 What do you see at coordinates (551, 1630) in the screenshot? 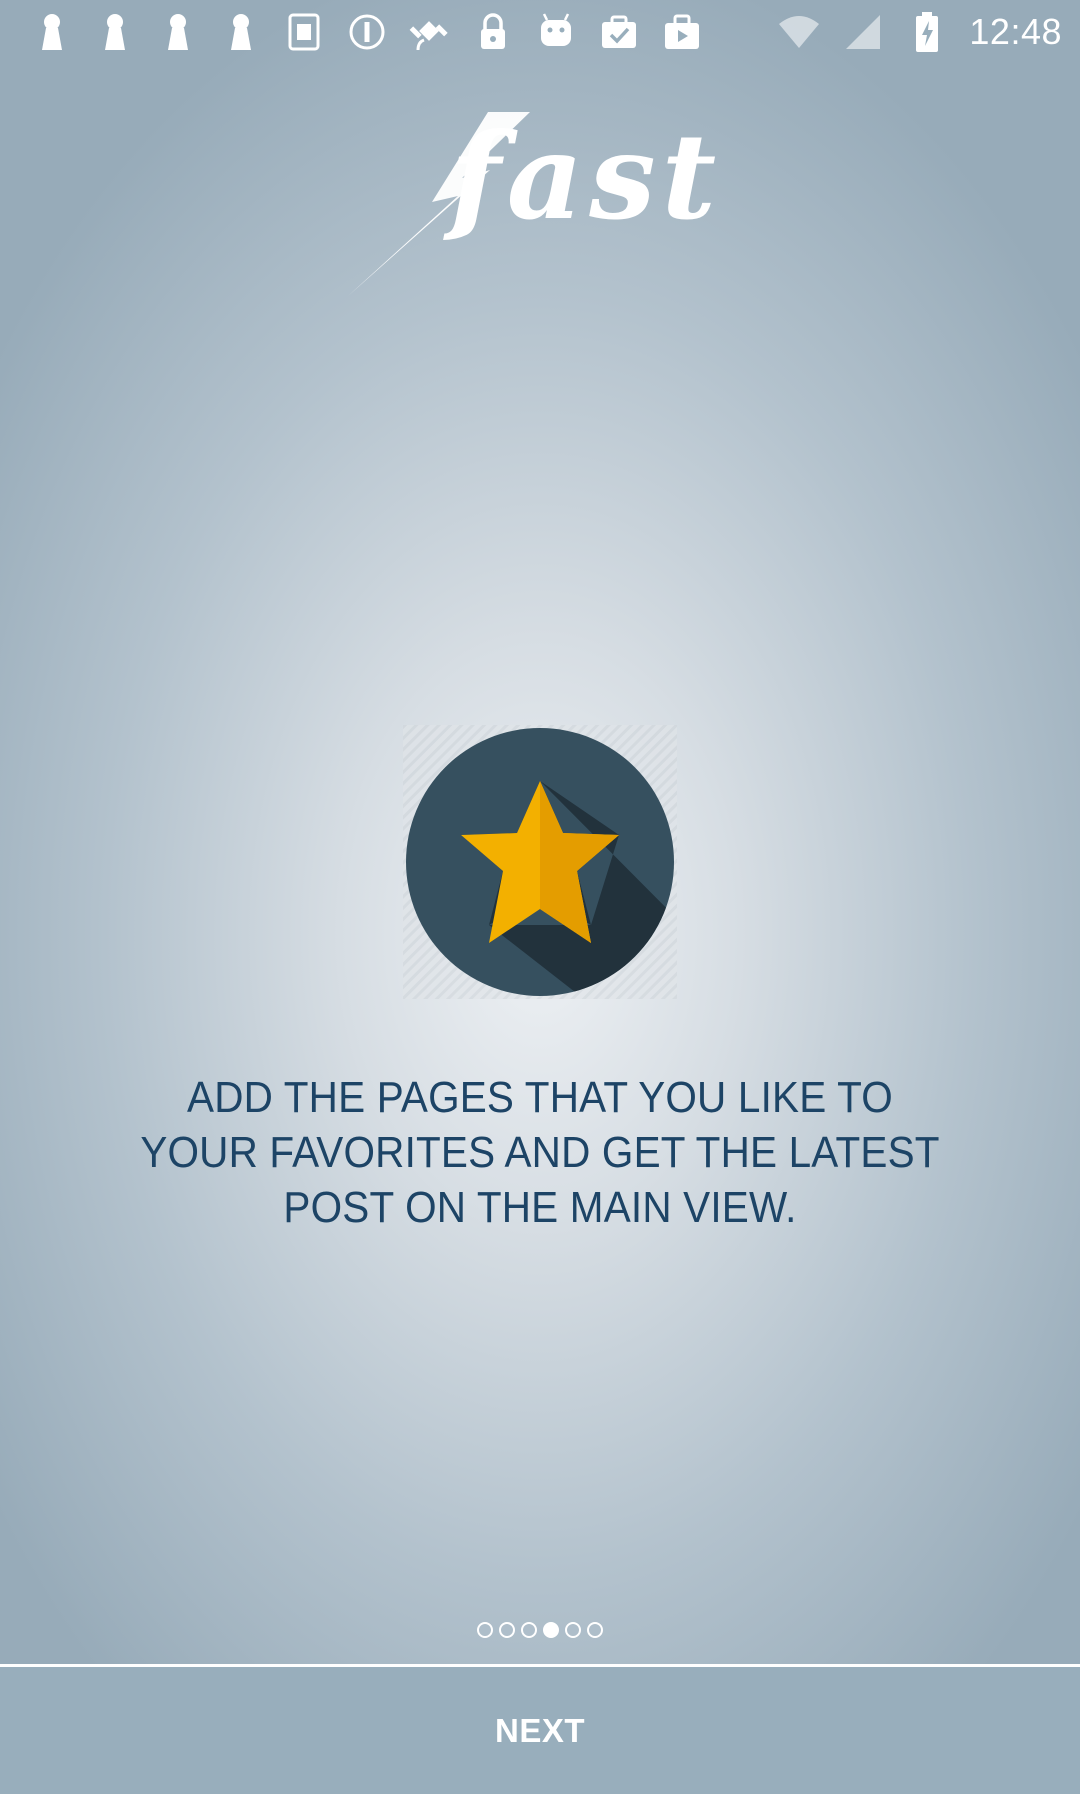
I see `page-dot-active` at bounding box center [551, 1630].